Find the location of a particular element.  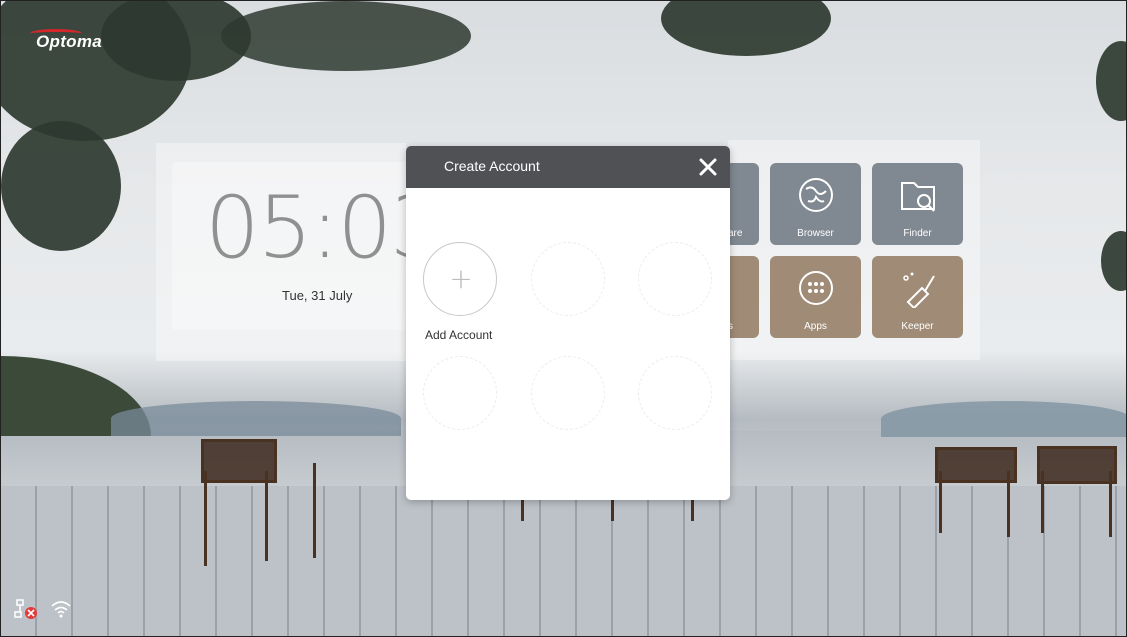

app-tile-browser: Browser is located at coordinates (815, 204).